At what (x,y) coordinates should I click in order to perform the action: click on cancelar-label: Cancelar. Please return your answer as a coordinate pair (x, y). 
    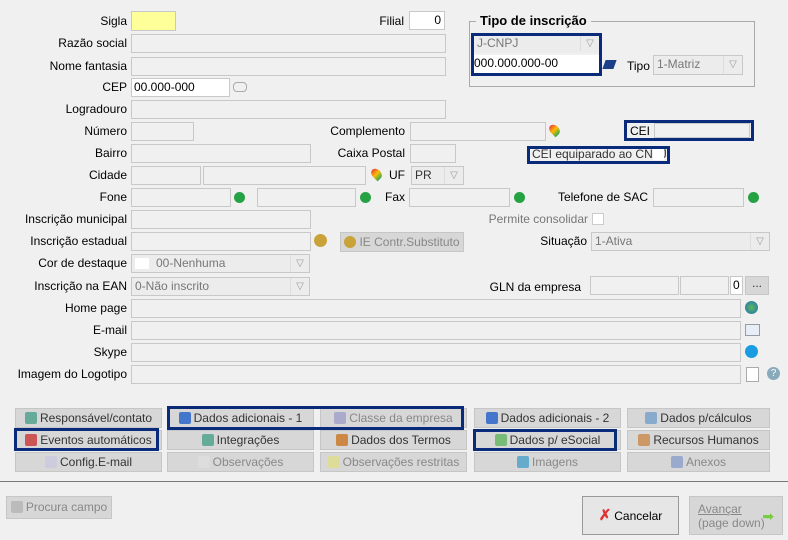
    Looking at the image, I should click on (638, 516).